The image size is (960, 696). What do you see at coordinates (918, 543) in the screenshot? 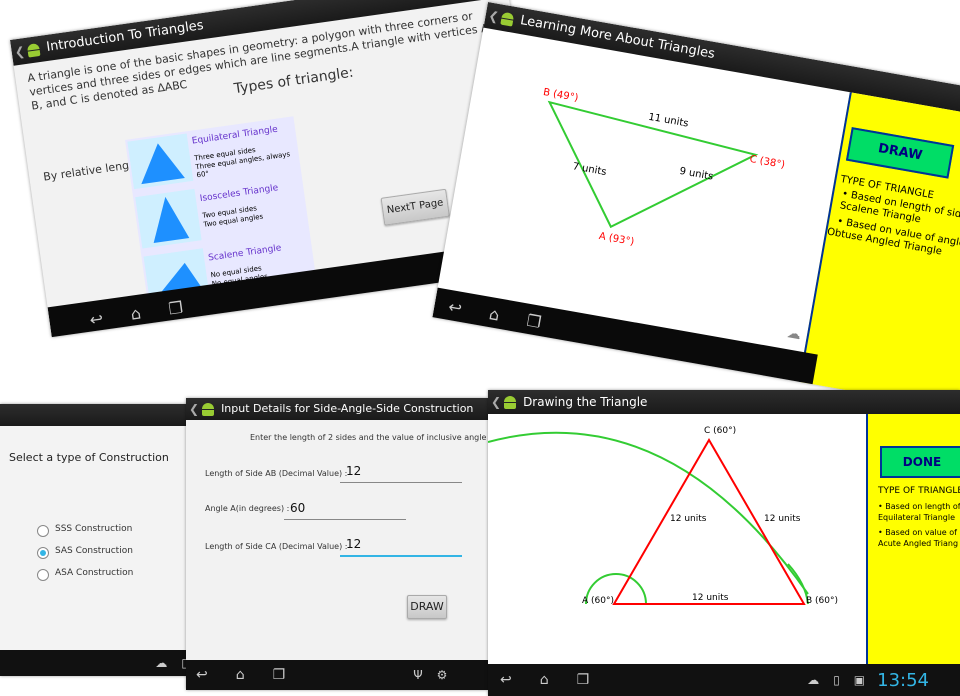
I see `angle-type: Acute Angled Triang` at bounding box center [918, 543].